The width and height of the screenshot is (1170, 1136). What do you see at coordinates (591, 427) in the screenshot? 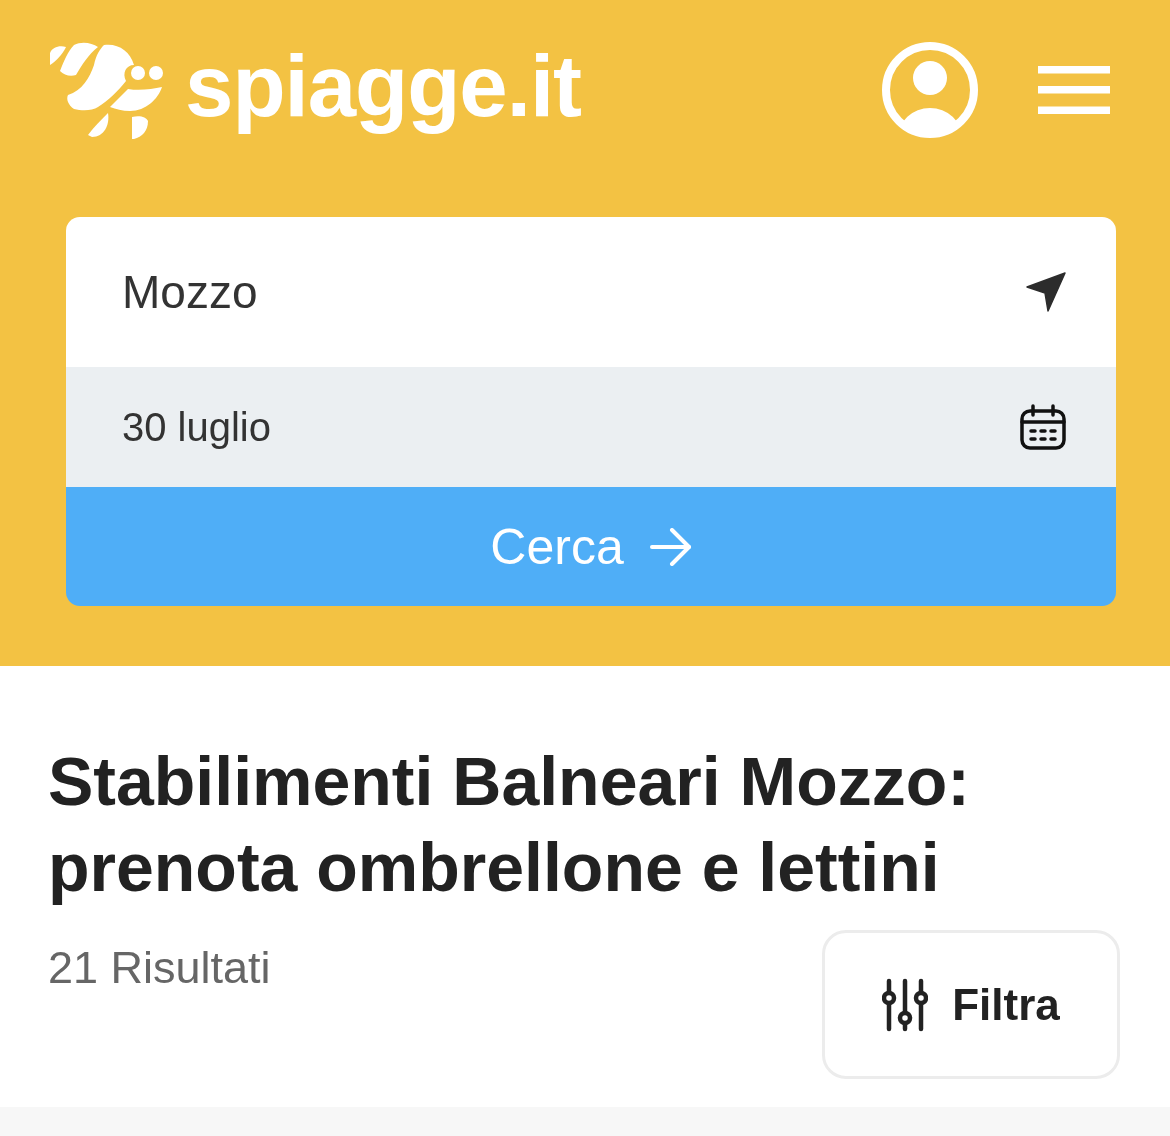
I see `date-field: 30 luglio` at bounding box center [591, 427].